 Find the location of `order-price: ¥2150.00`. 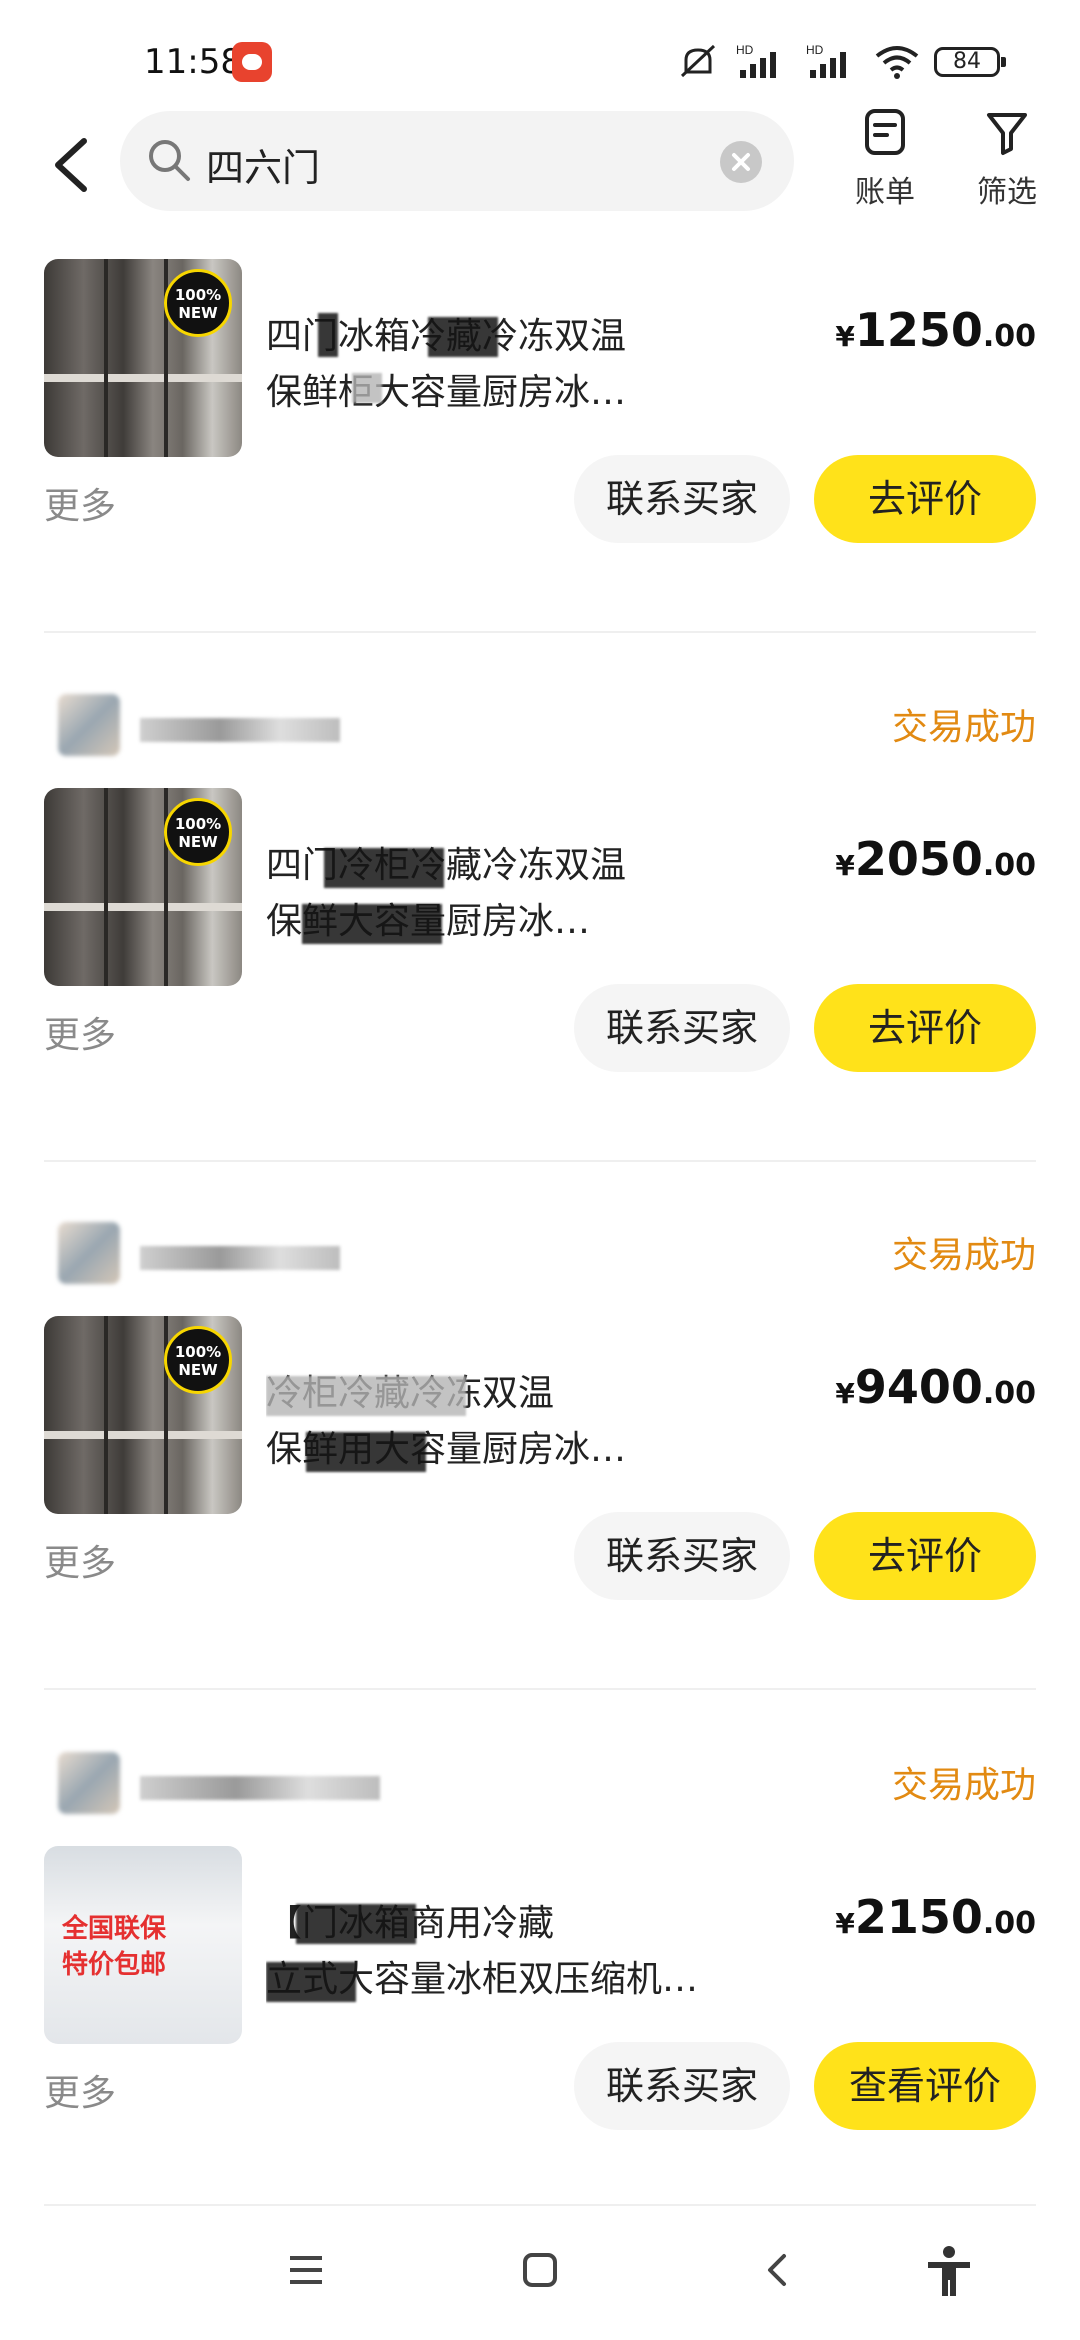

order-price: ¥2150.00 is located at coordinates (935, 1917).